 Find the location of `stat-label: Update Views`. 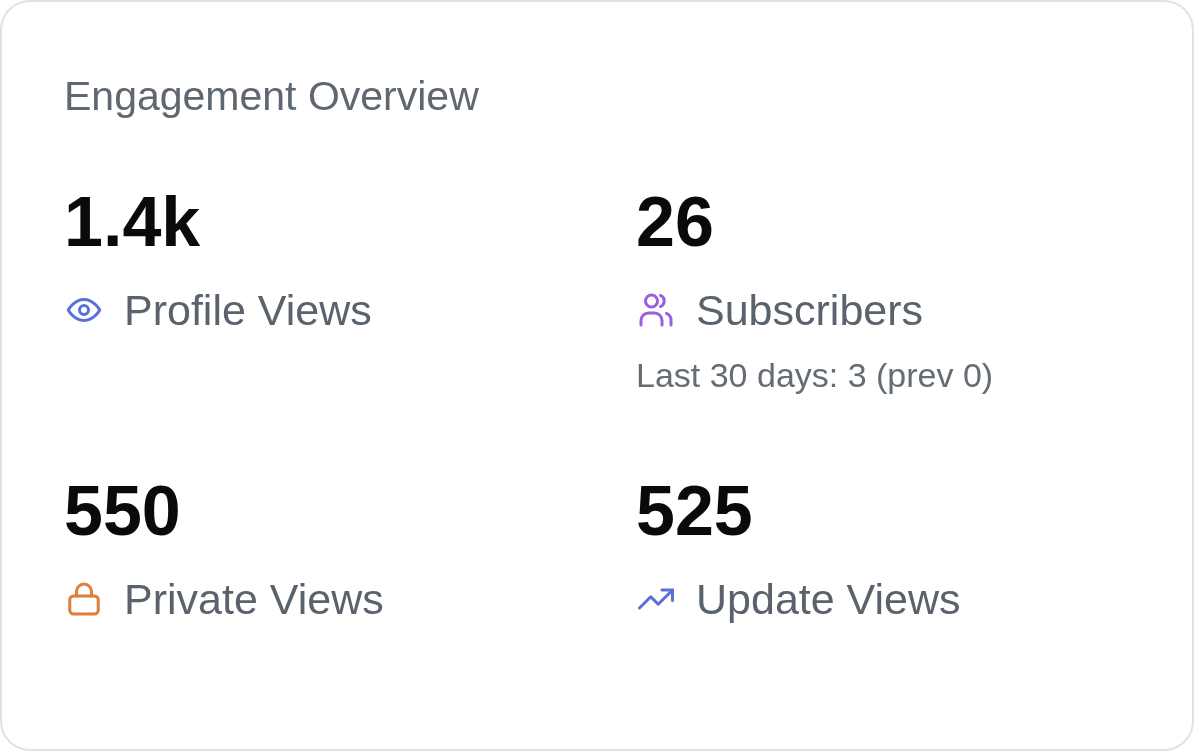

stat-label: Update Views is located at coordinates (828, 599).